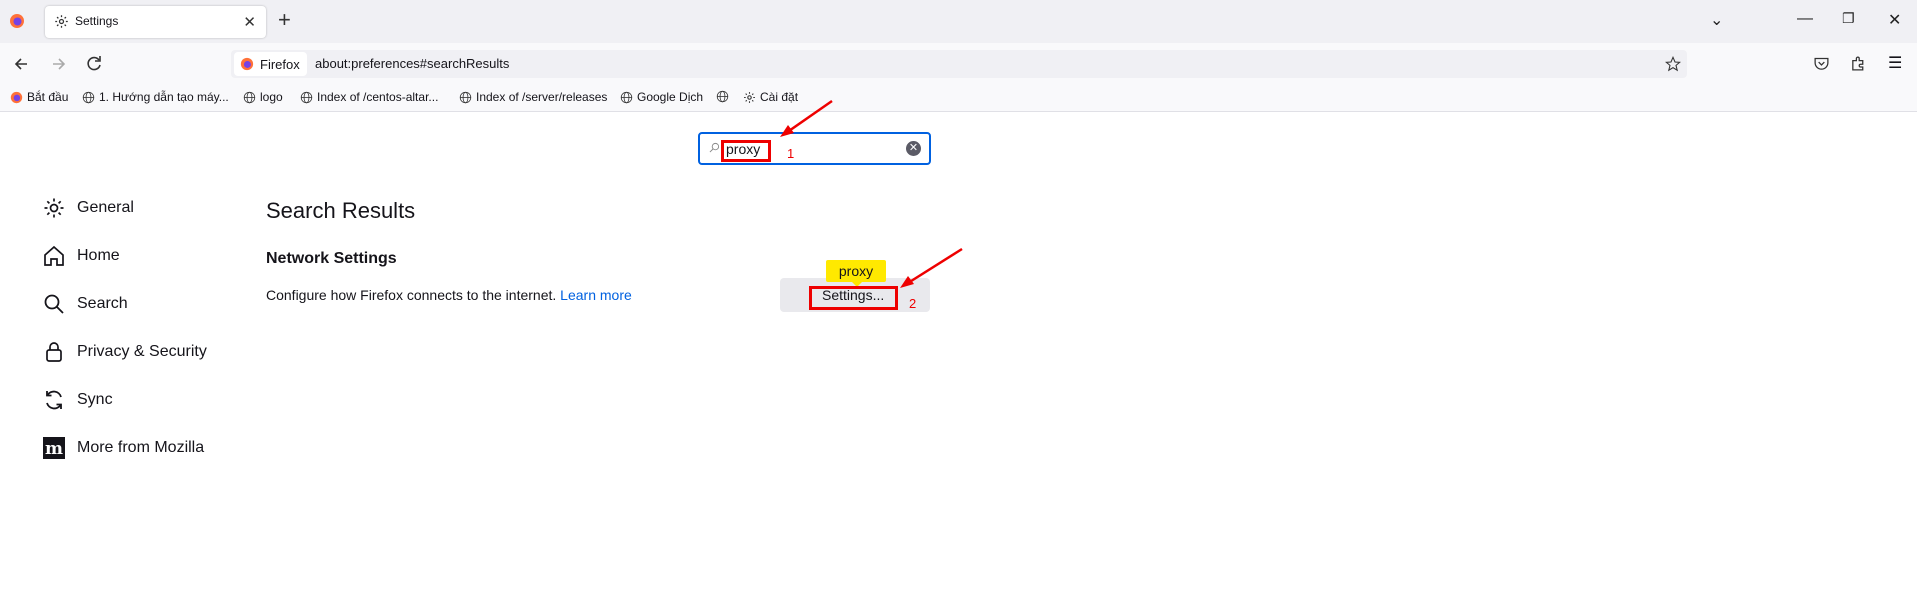 The width and height of the screenshot is (1917, 608). What do you see at coordinates (1821, 63) in the screenshot?
I see `pocket-icon` at bounding box center [1821, 63].